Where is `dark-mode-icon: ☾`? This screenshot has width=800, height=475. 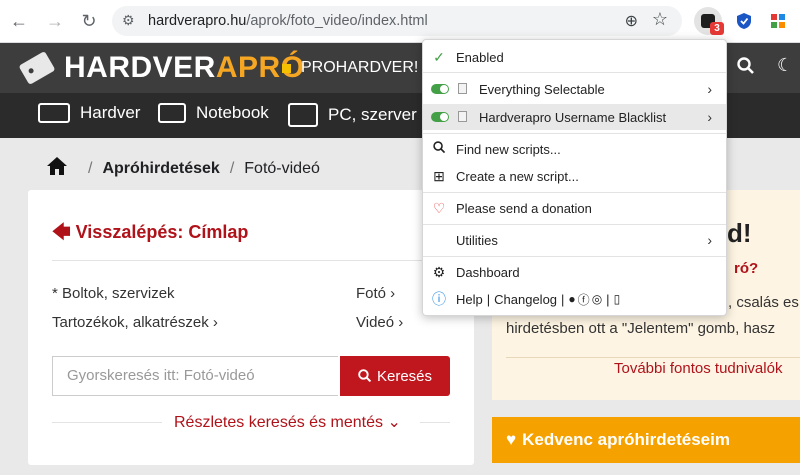 dark-mode-icon: ☾ is located at coordinates (785, 65).